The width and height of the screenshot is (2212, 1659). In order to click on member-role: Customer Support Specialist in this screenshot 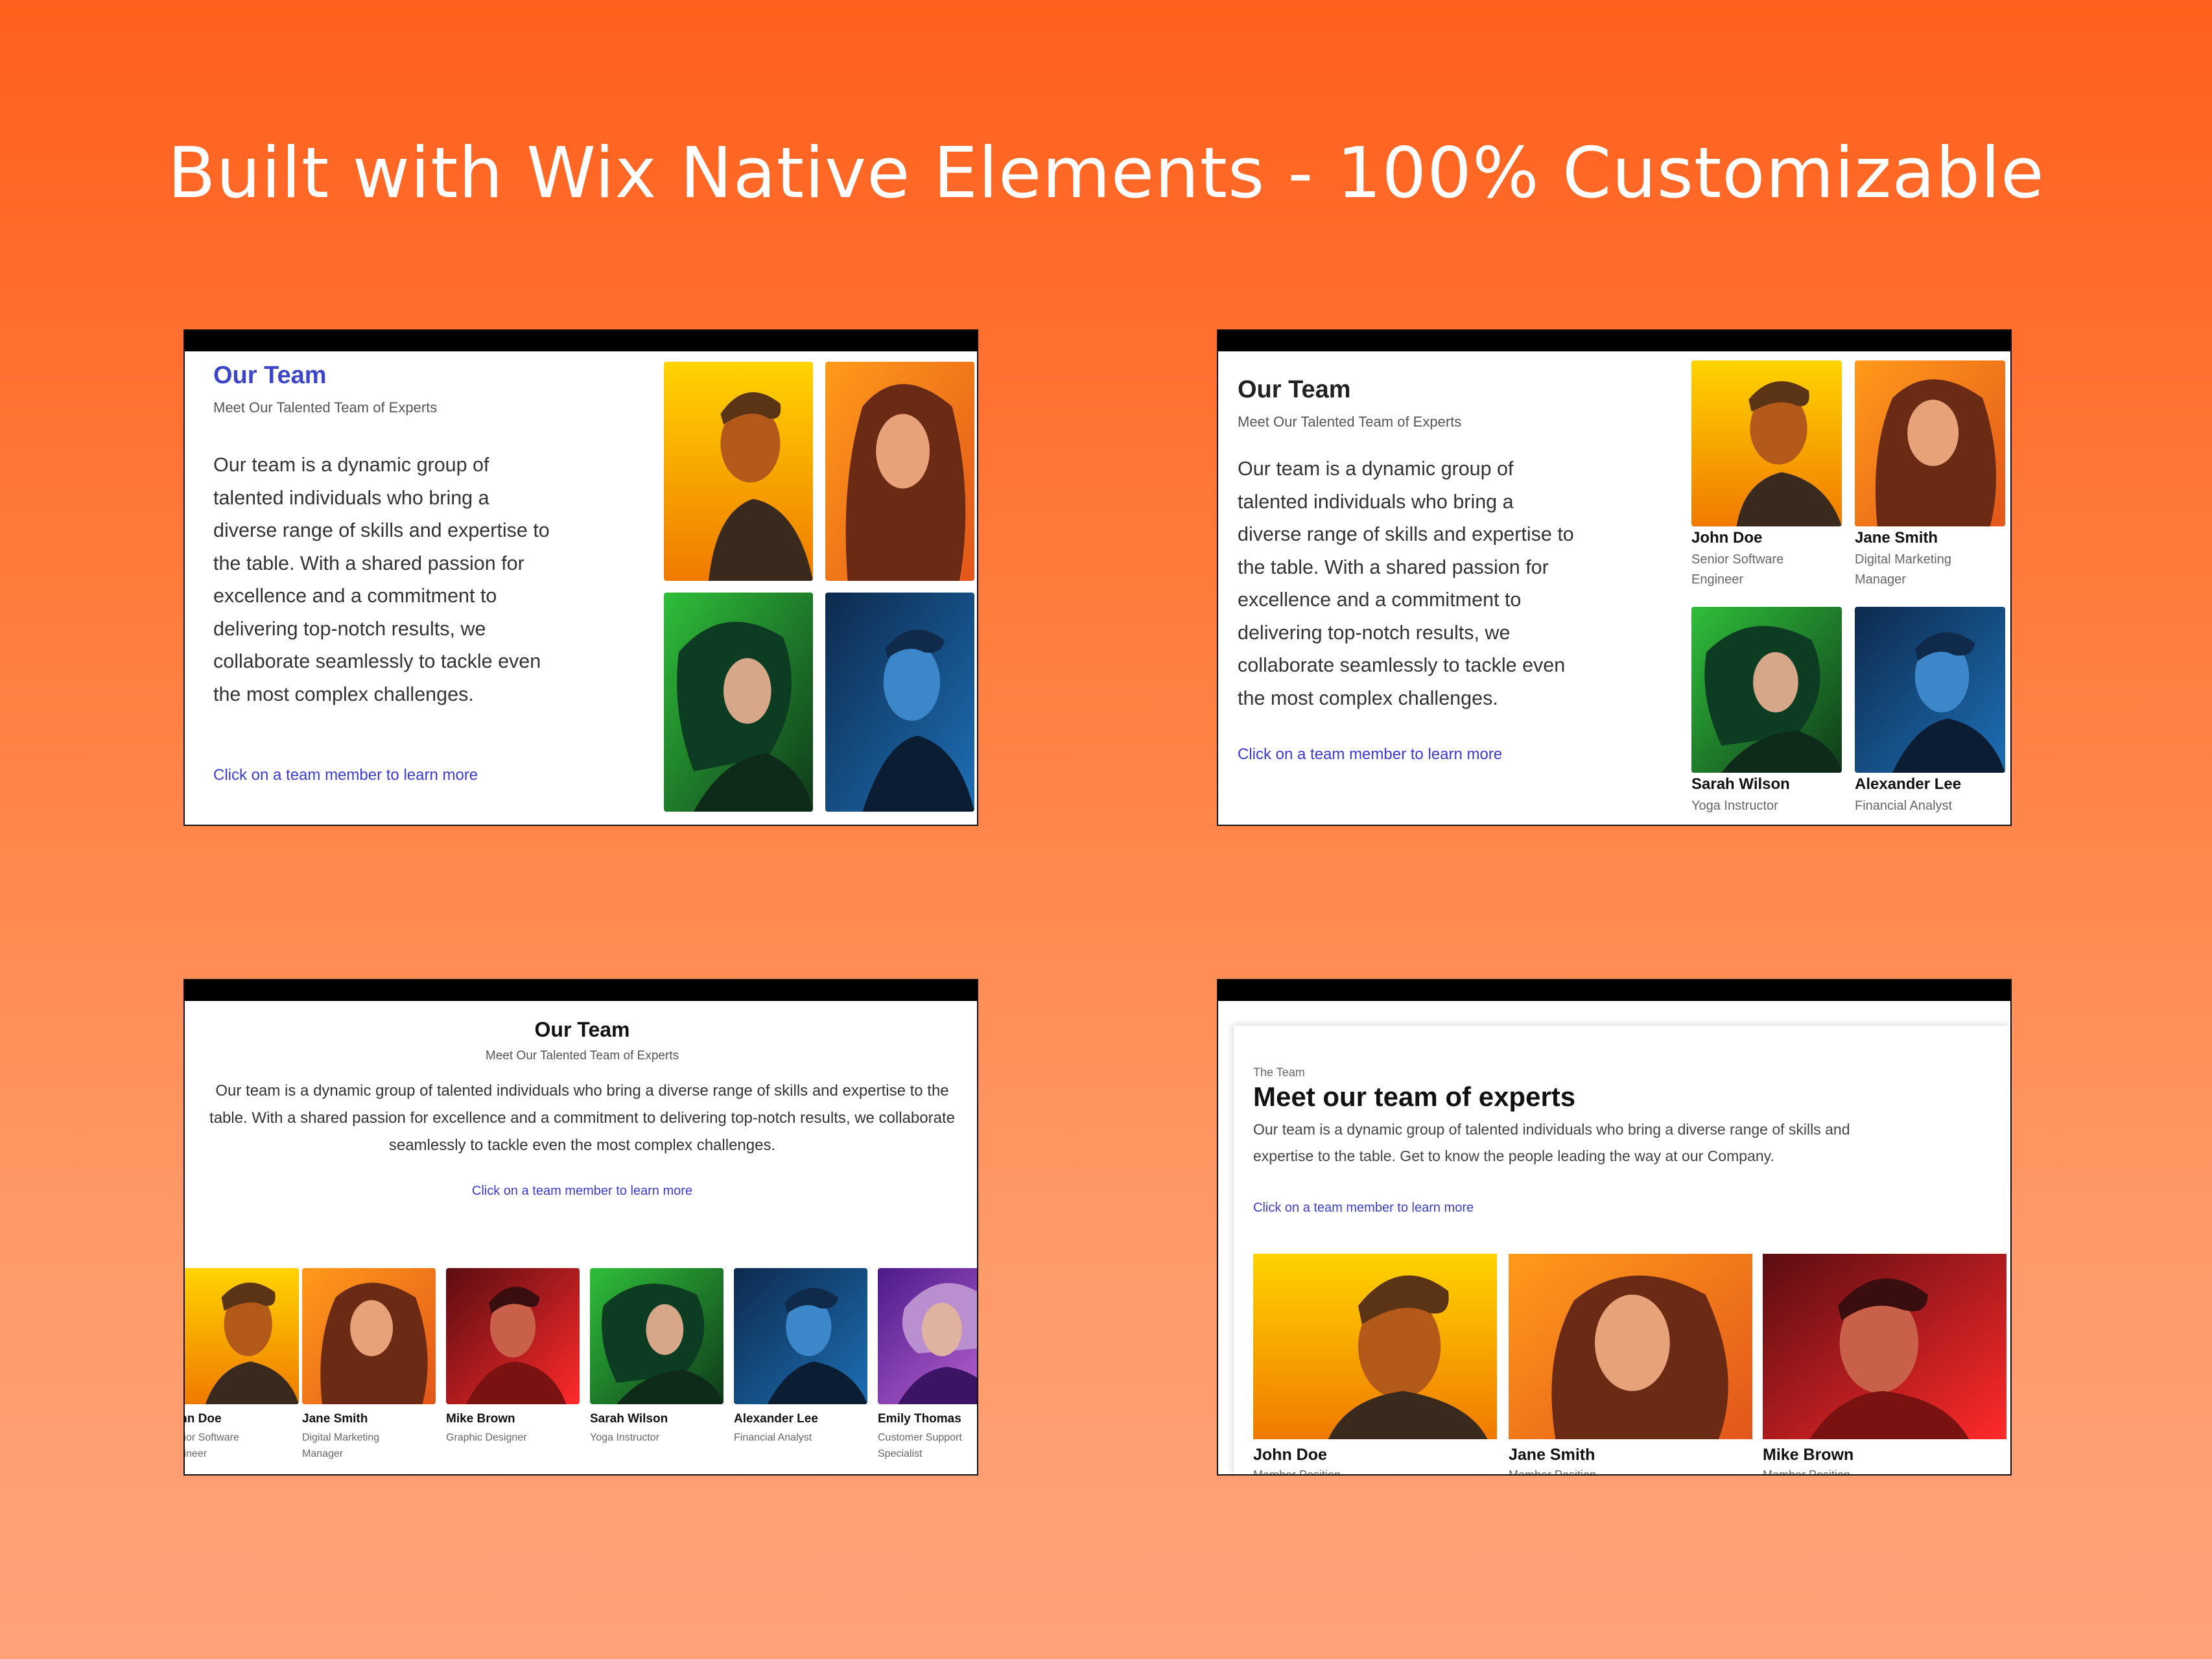, I will do `click(920, 1446)`.